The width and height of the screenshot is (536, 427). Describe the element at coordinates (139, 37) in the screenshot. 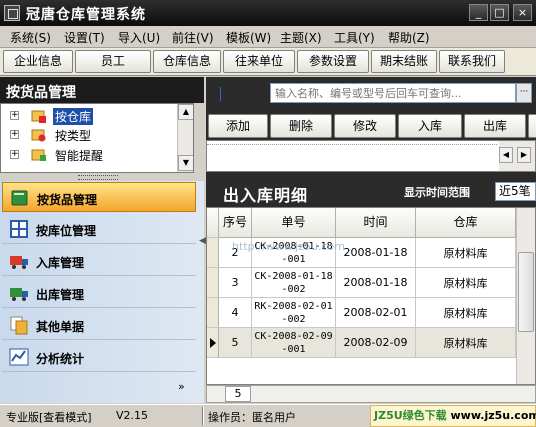

I see `menu-import: 导入(U)` at that location.